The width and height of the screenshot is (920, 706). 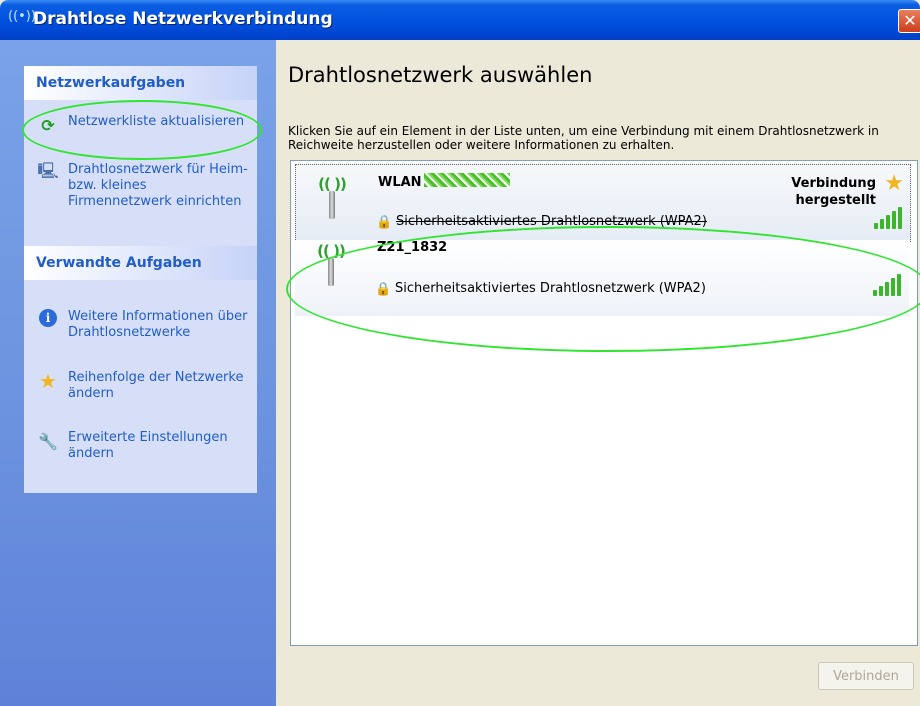 What do you see at coordinates (22, 16) in the screenshot?
I see `wireless-icon: ((•))` at bounding box center [22, 16].